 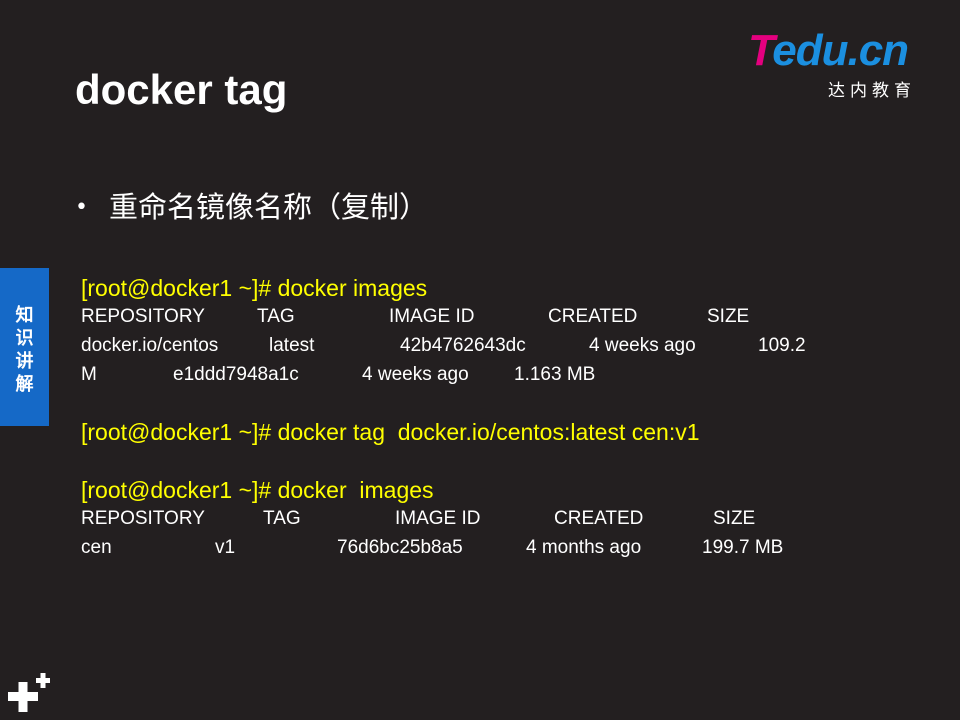 What do you see at coordinates (225, 547) in the screenshot?
I see `cell-tag: v1` at bounding box center [225, 547].